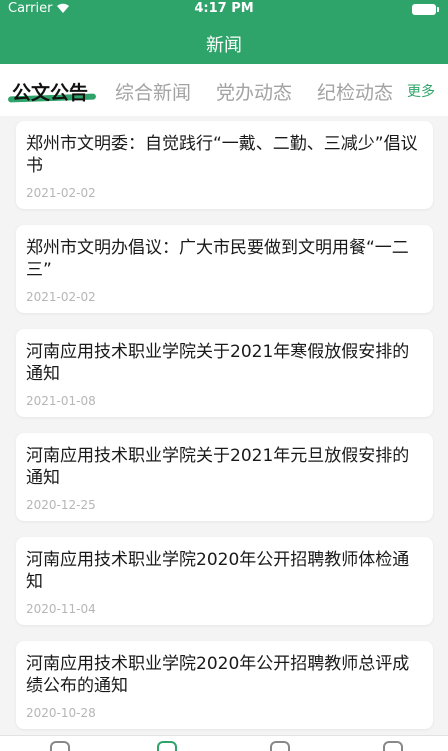 Image resolution: width=448 pixels, height=751 pixels. I want to click on news-card: 郑州市文明办倡议：广大市民要做到文明用餐“一二三” 2021-02-02, so click(224, 269).